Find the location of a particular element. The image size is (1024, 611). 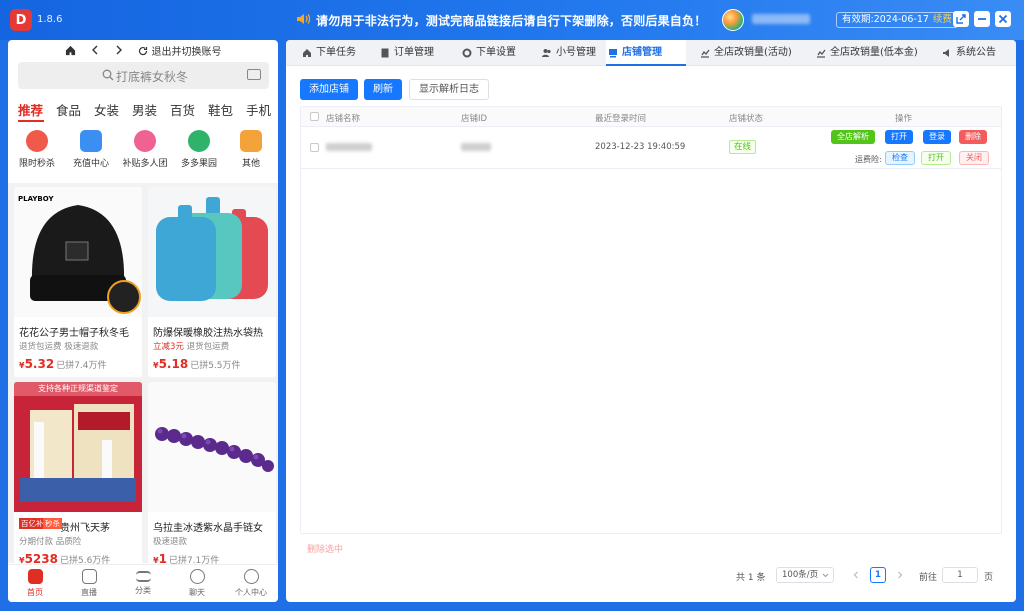

tab-accounts: 小号管理 is located at coordinates (568, 53).